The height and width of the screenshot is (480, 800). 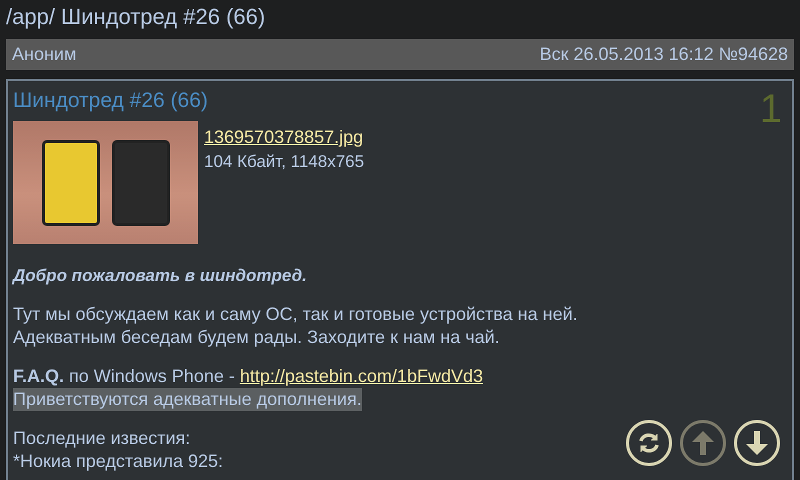 I want to click on refresh-icon, so click(x=649, y=443).